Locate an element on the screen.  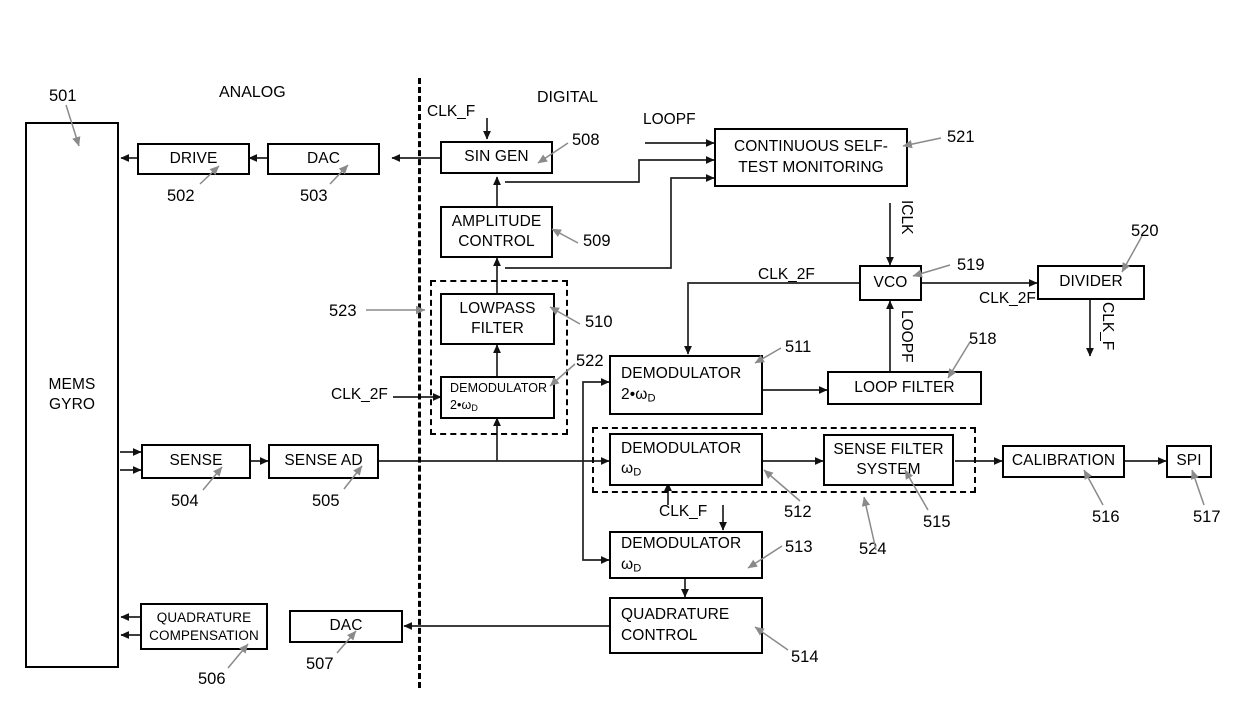
ref-numeral-505: 505 is located at coordinates (326, 501).